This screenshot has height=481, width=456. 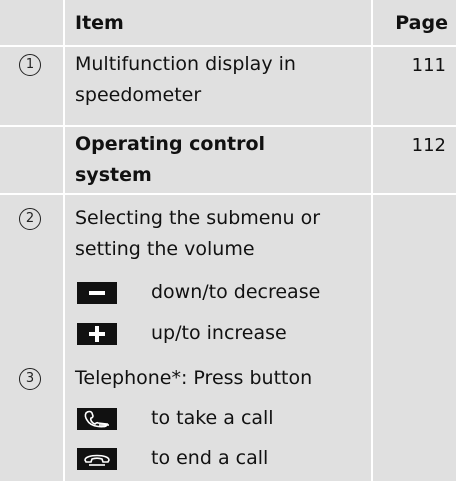 I want to click on row-3-text-line2: setting the volume, so click(x=165, y=249).